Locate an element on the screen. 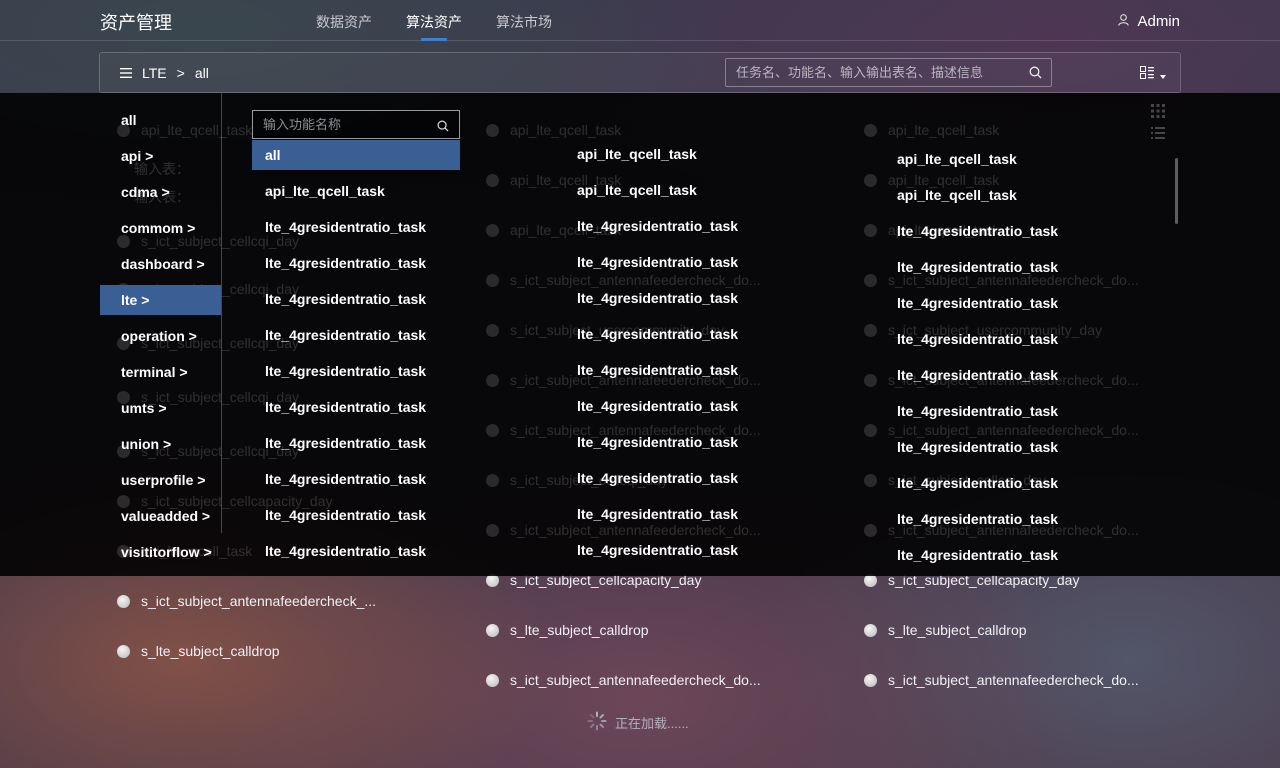 This screenshot has width=1280, height=768. view-mode-toggle is located at coordinates (1153, 75).